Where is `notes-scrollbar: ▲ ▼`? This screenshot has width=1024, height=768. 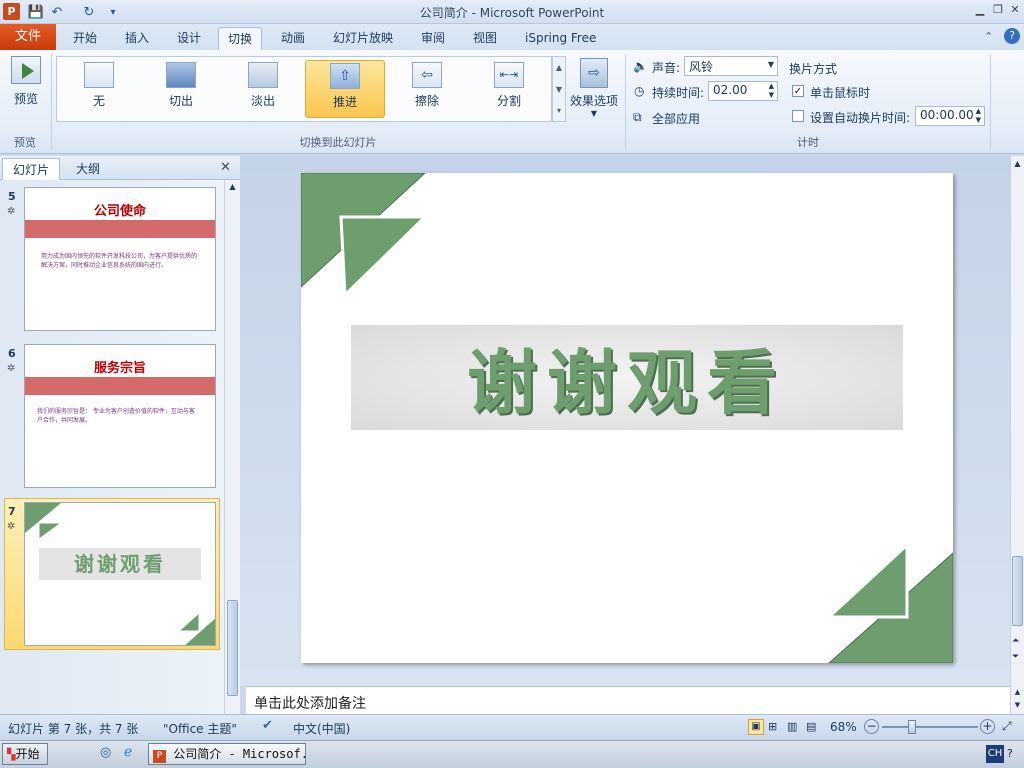 notes-scrollbar: ▲ ▼ is located at coordinates (1017, 700).